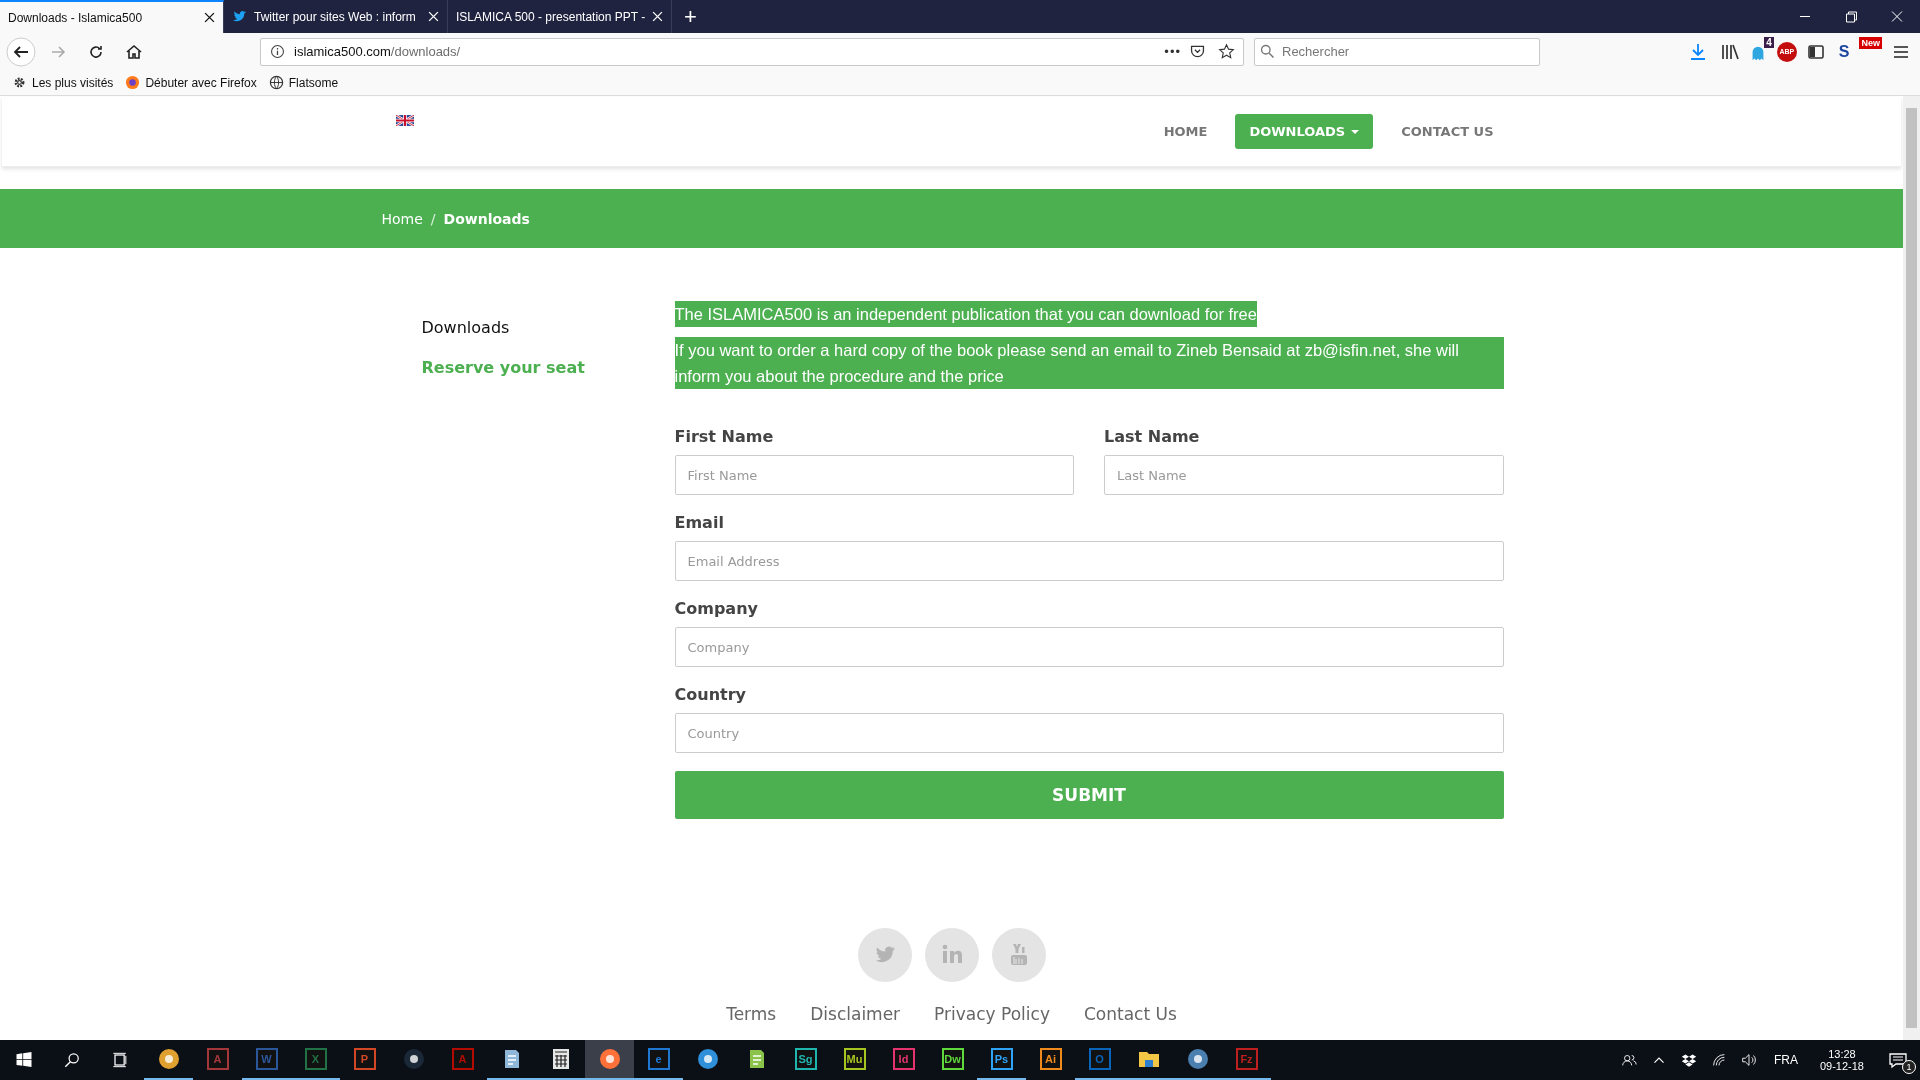 The height and width of the screenshot is (1080, 1920). I want to click on input-field: Country, so click(1089, 733).